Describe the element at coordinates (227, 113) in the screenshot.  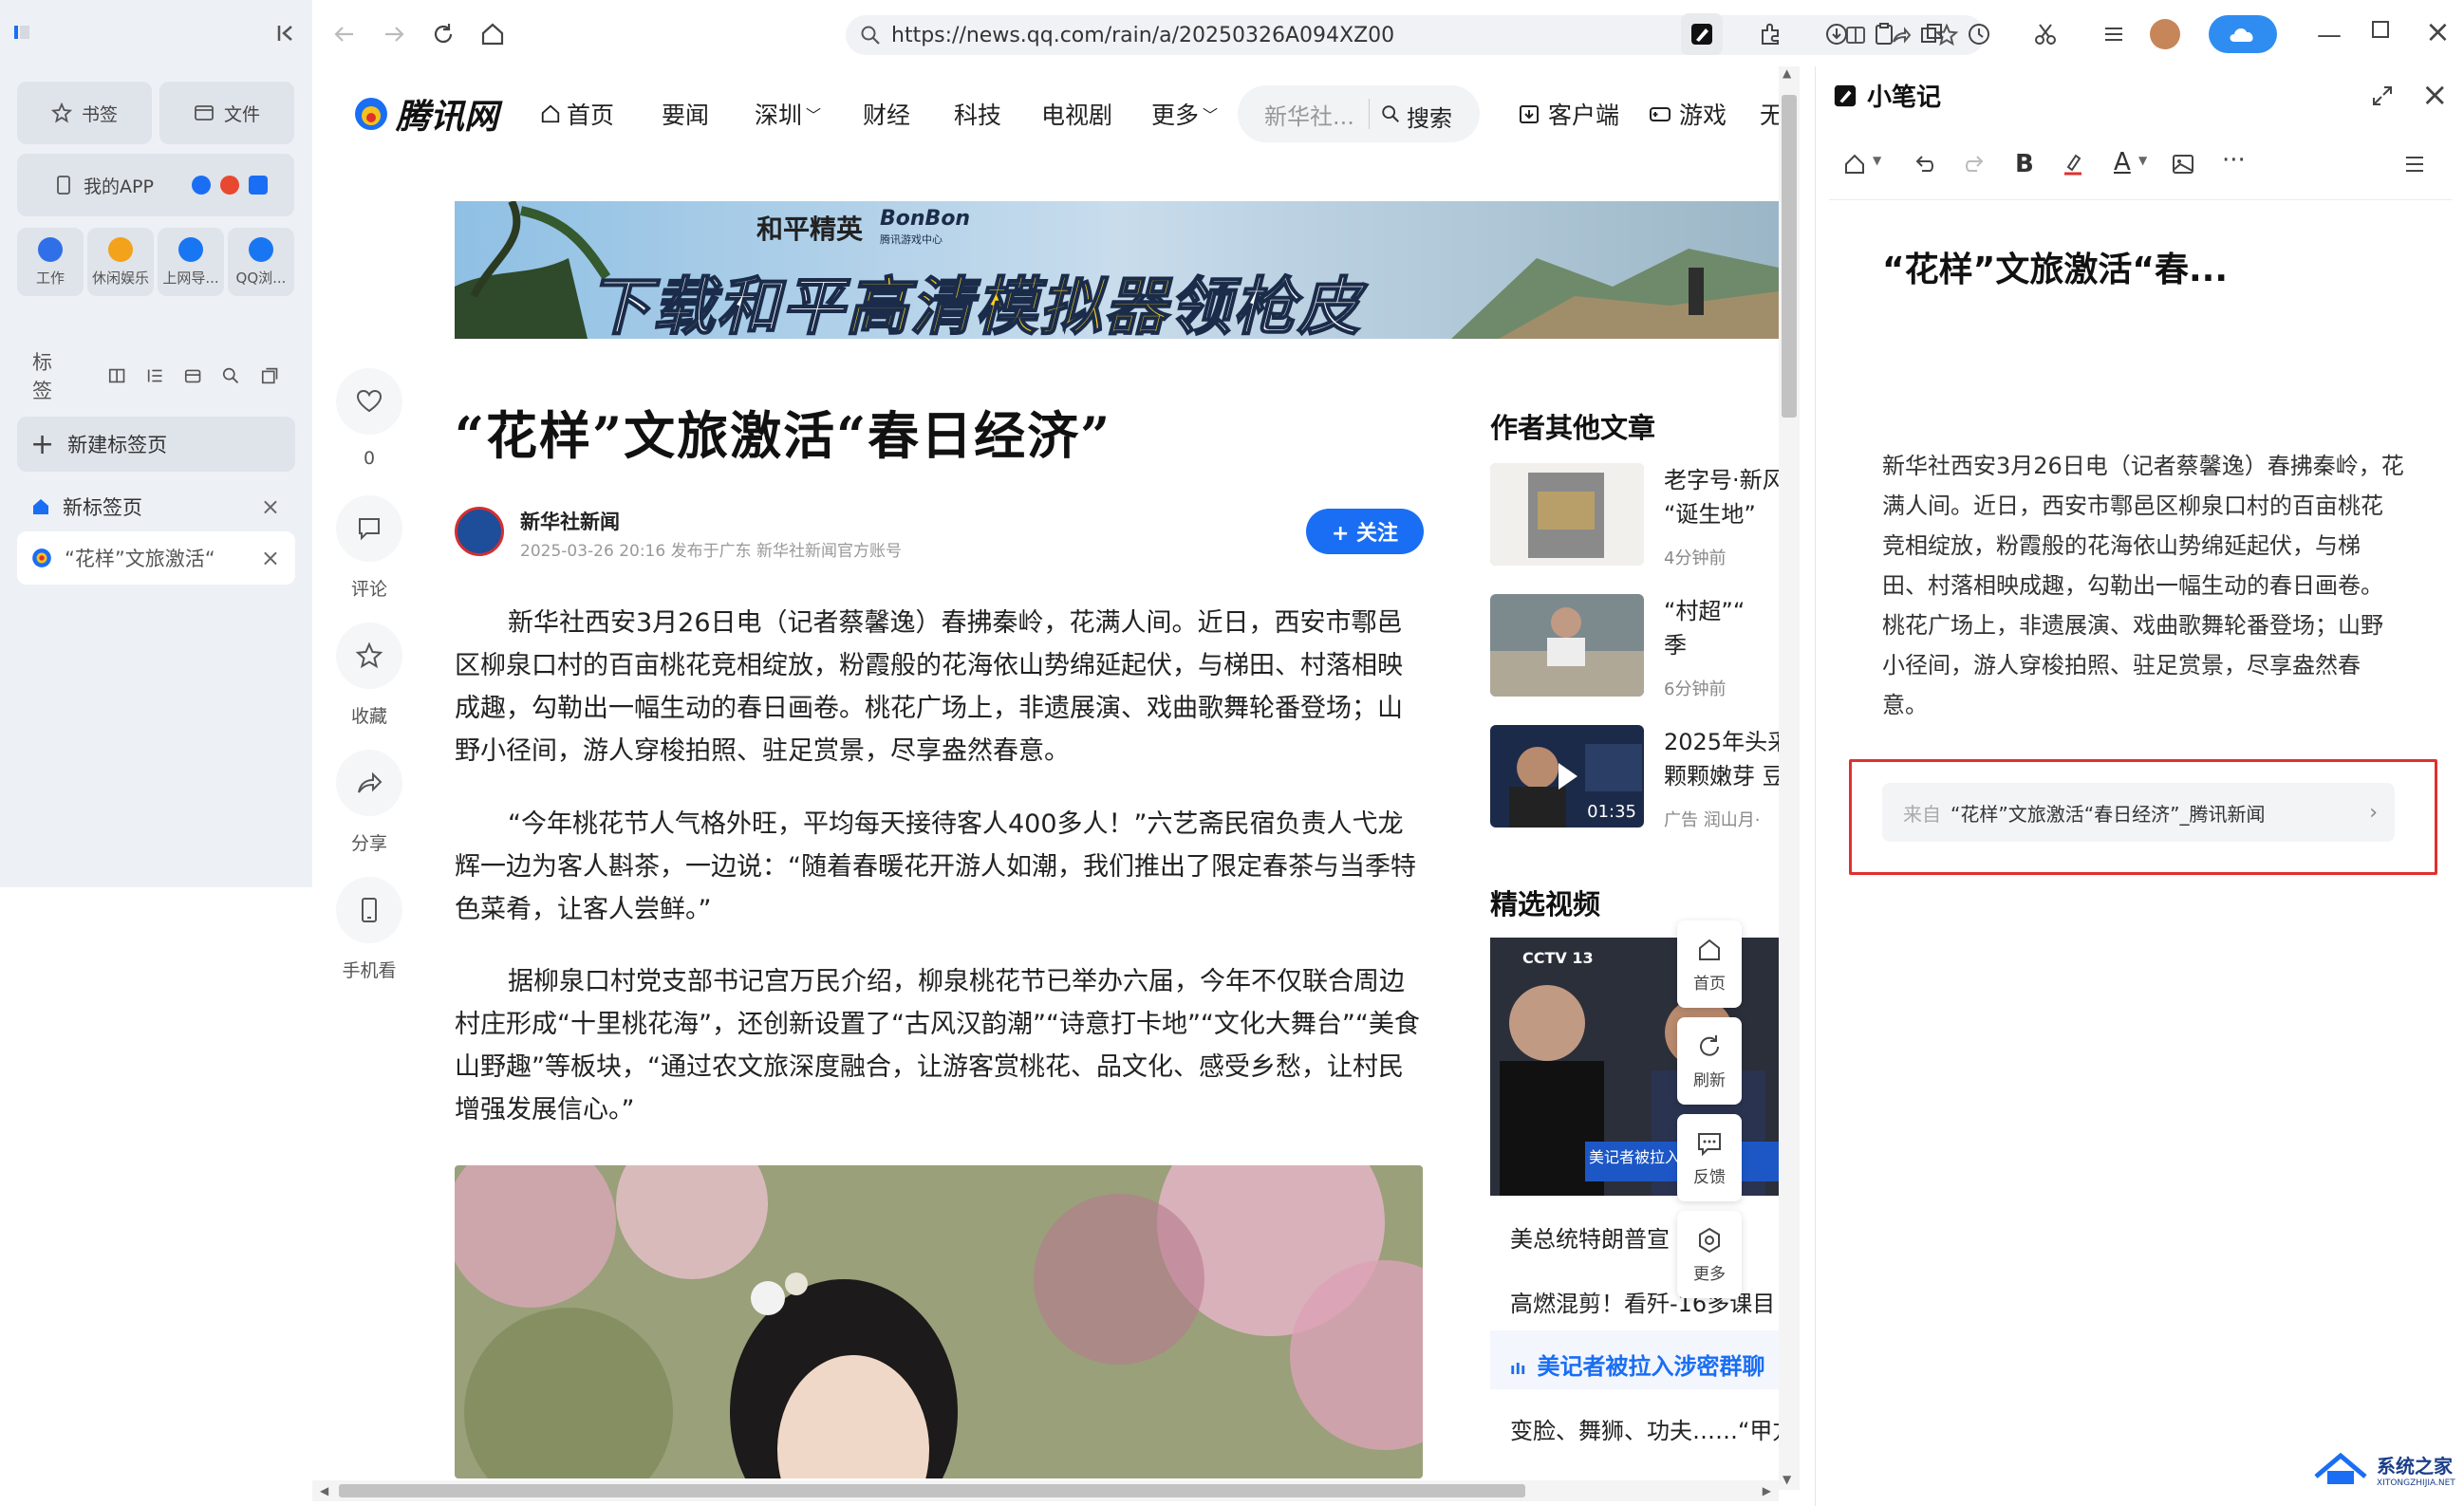
I see `files-button: 文件` at that location.